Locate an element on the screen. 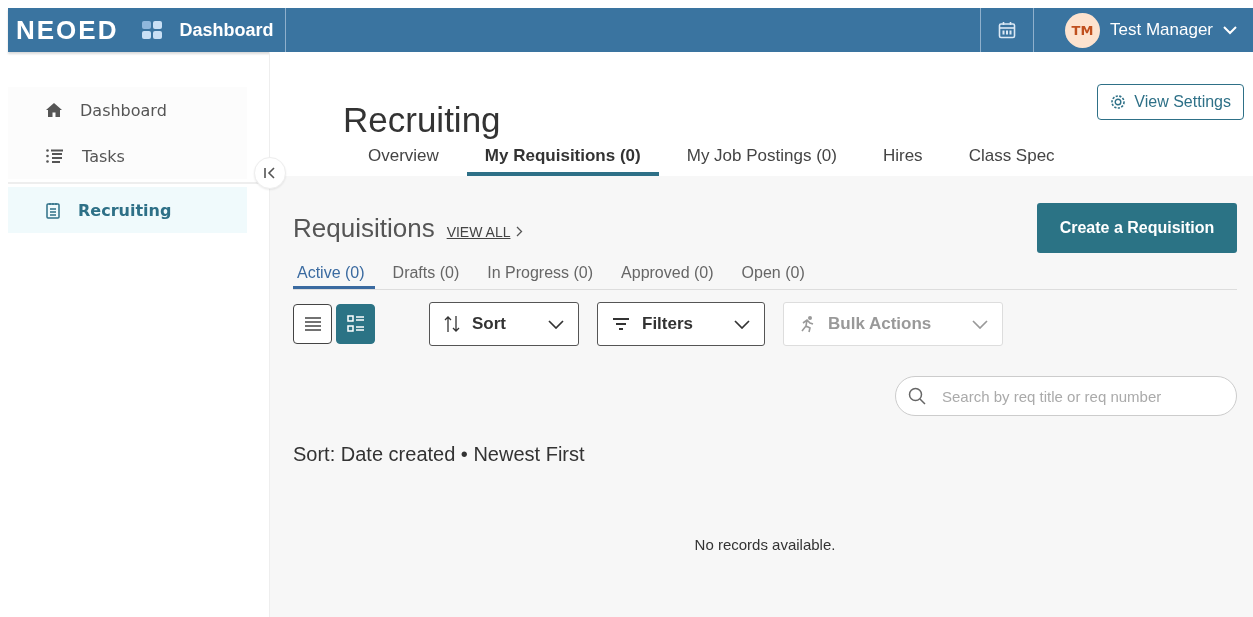  list-view-icon is located at coordinates (312, 324).